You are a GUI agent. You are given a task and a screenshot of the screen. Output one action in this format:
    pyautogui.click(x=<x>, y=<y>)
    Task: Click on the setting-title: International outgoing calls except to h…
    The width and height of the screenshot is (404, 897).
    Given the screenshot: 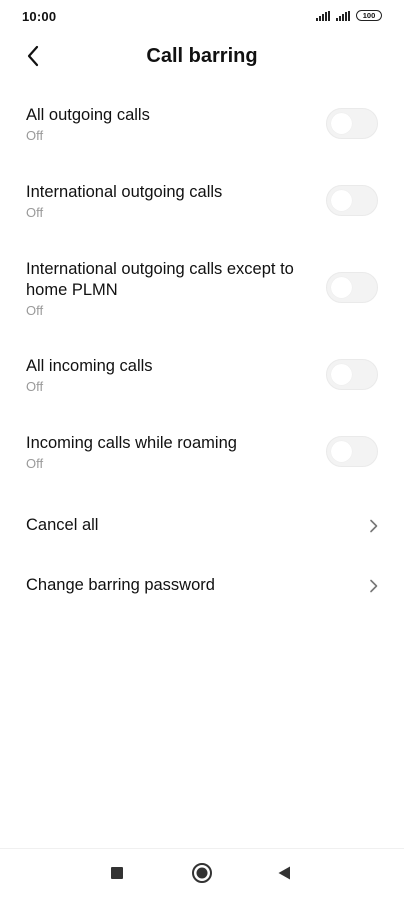 What is the action you would take?
    pyautogui.click(x=160, y=279)
    